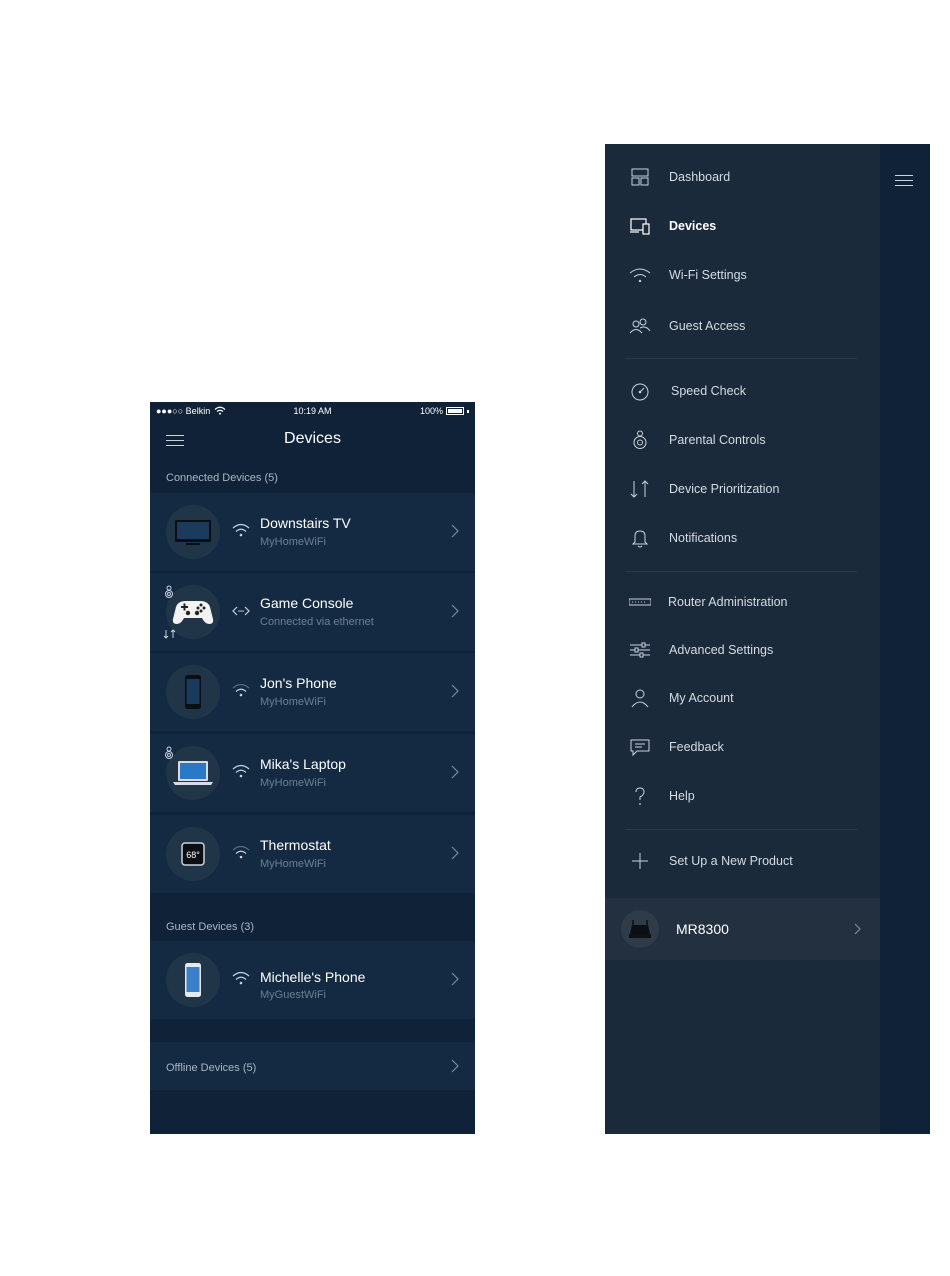 Image resolution: width=950 pixels, height=1276 pixels. Describe the element at coordinates (708, 275) in the screenshot. I see `menu-item-label: Wi-Fi Settings` at that location.